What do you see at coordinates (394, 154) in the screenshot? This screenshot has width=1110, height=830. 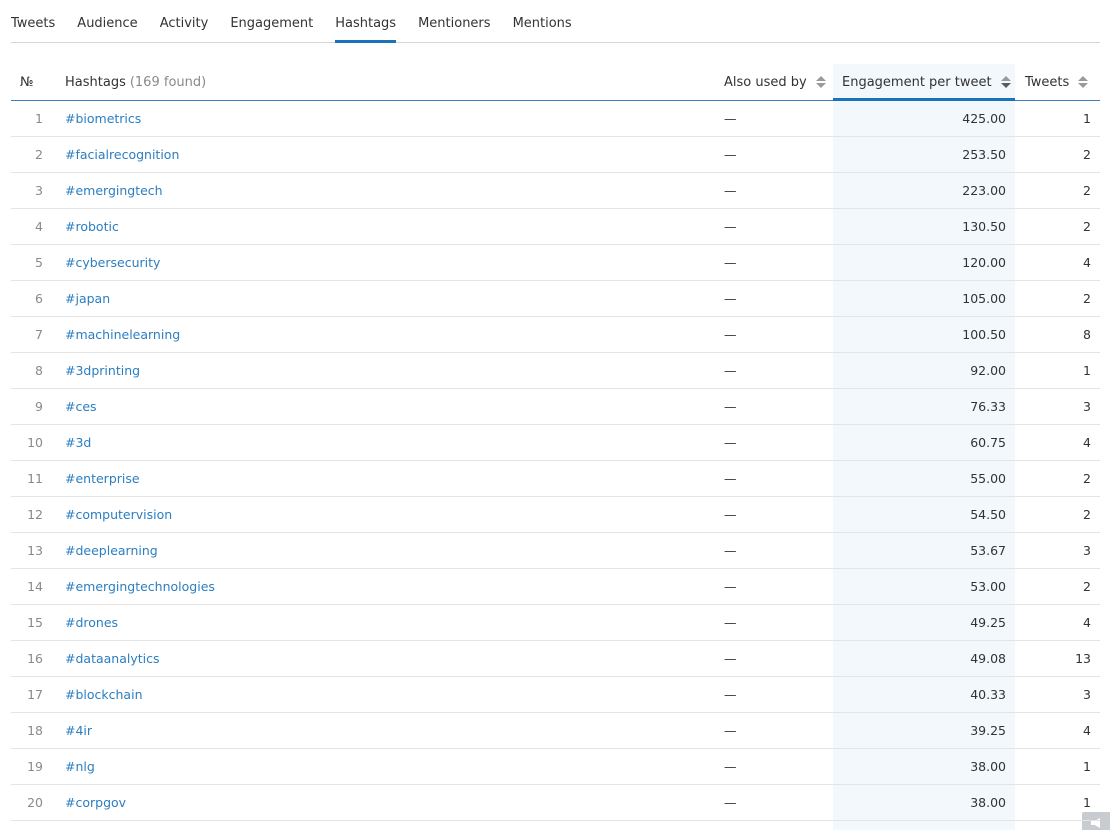 I see `hashtag-cell: #facialrecognition` at bounding box center [394, 154].